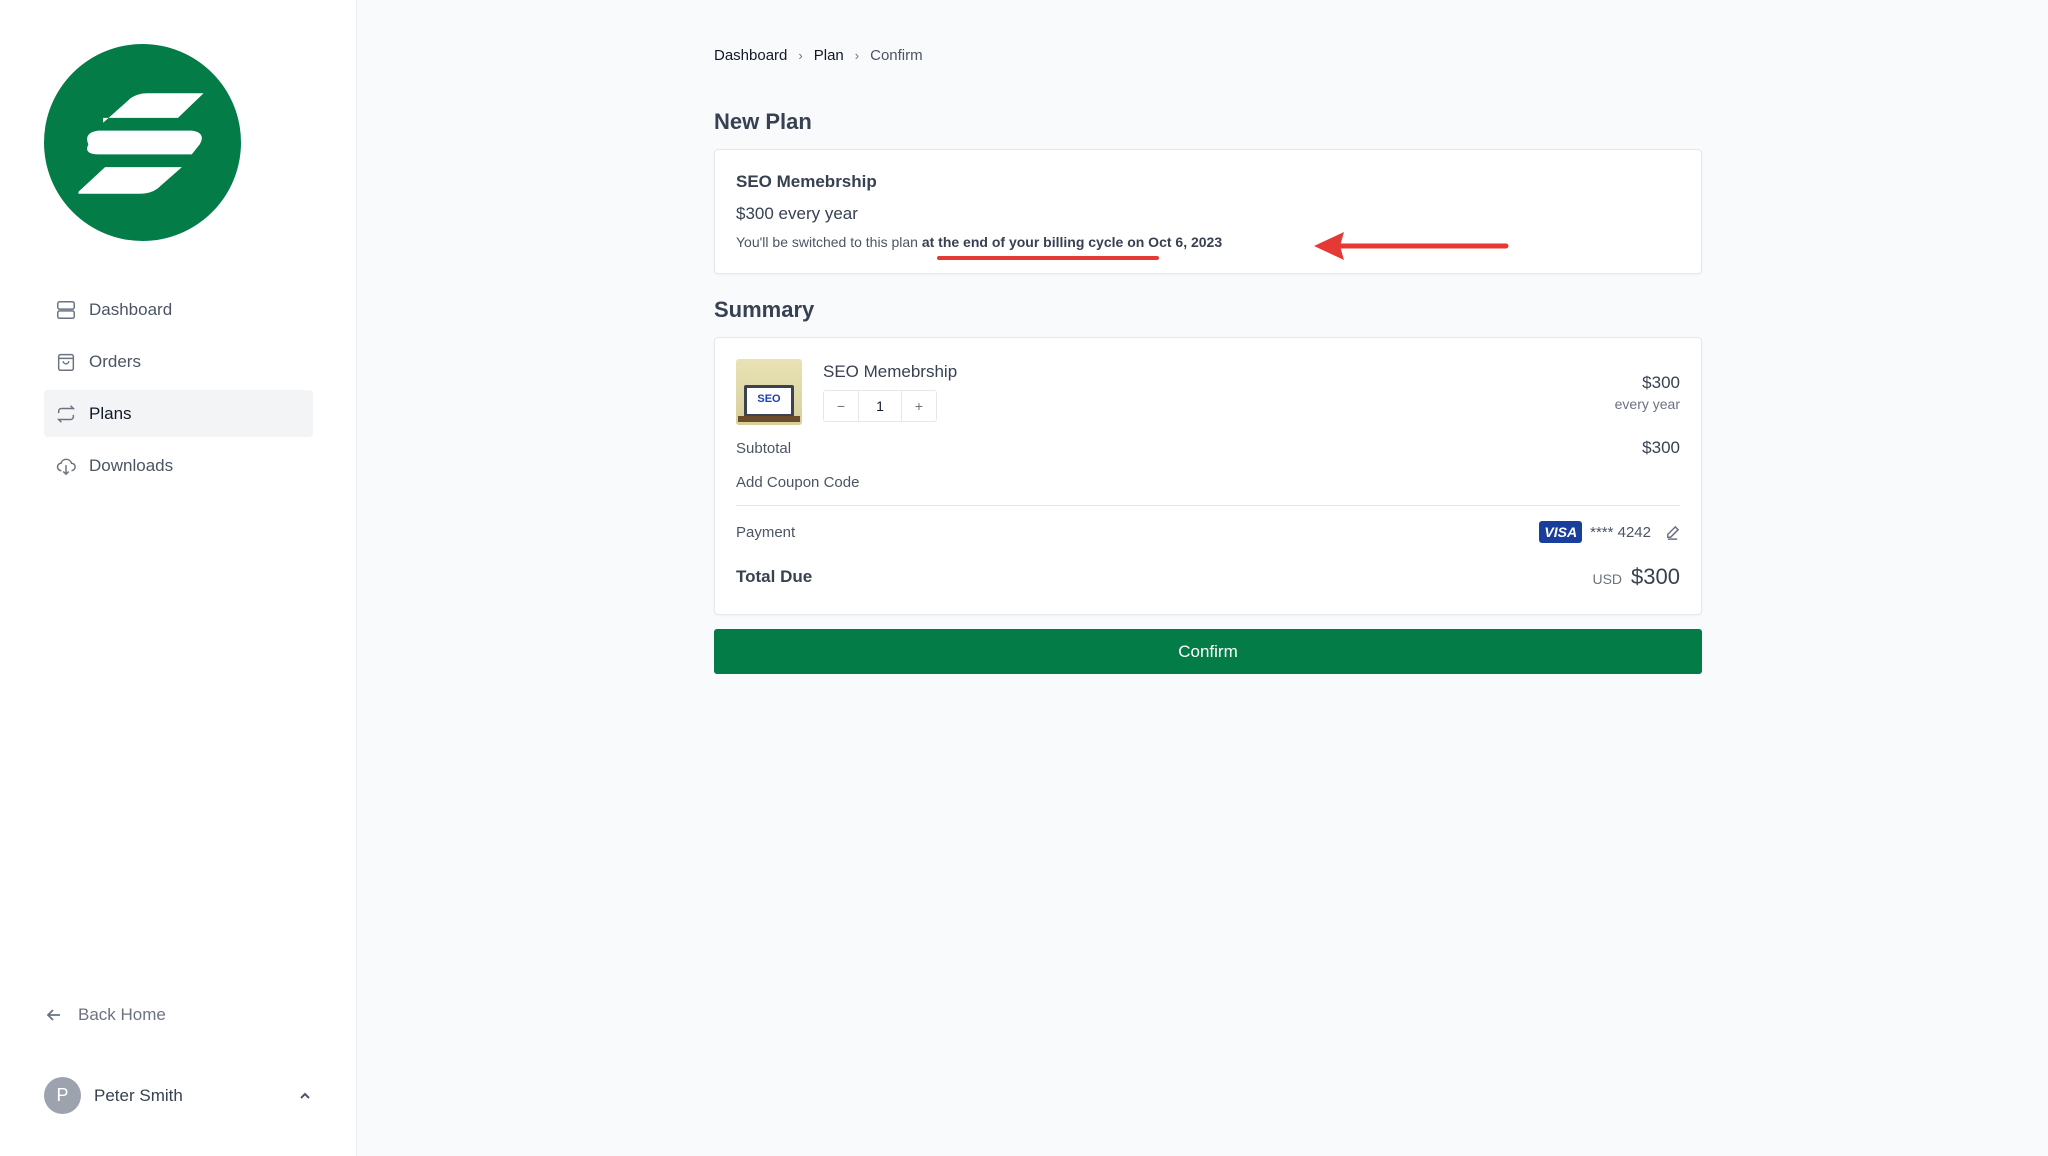  I want to click on sidebar-item-label: Plans, so click(110, 413).